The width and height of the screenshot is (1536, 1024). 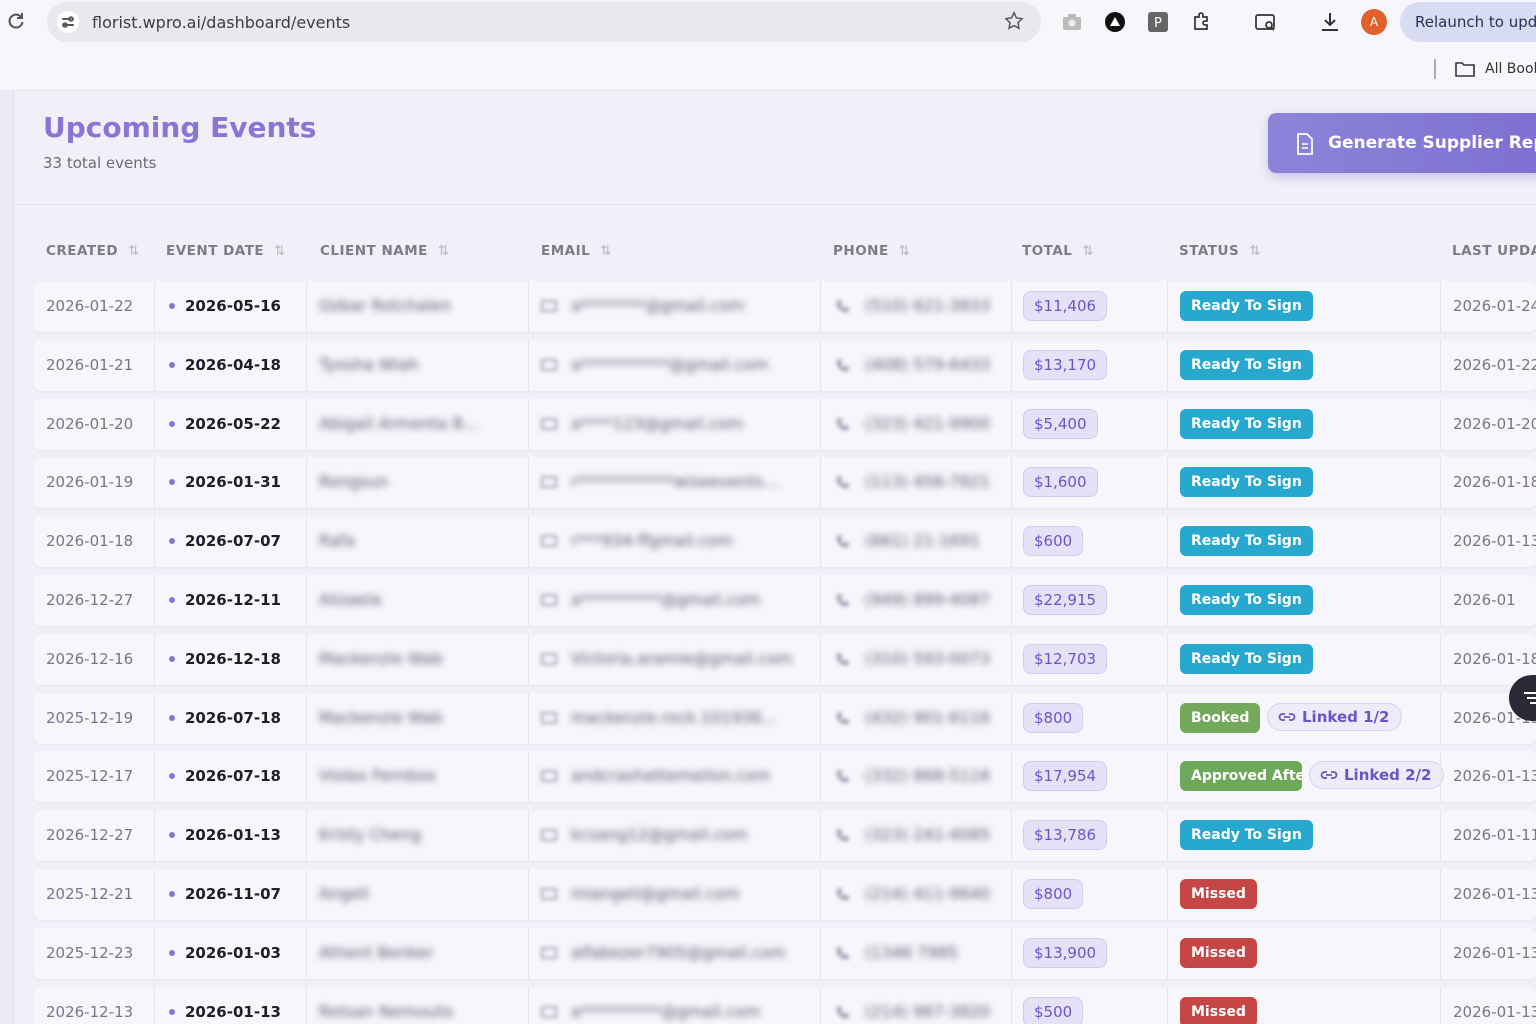 What do you see at coordinates (1402, 143) in the screenshot?
I see `generate-supplier-report-button: Generate Supplier Repor` at bounding box center [1402, 143].